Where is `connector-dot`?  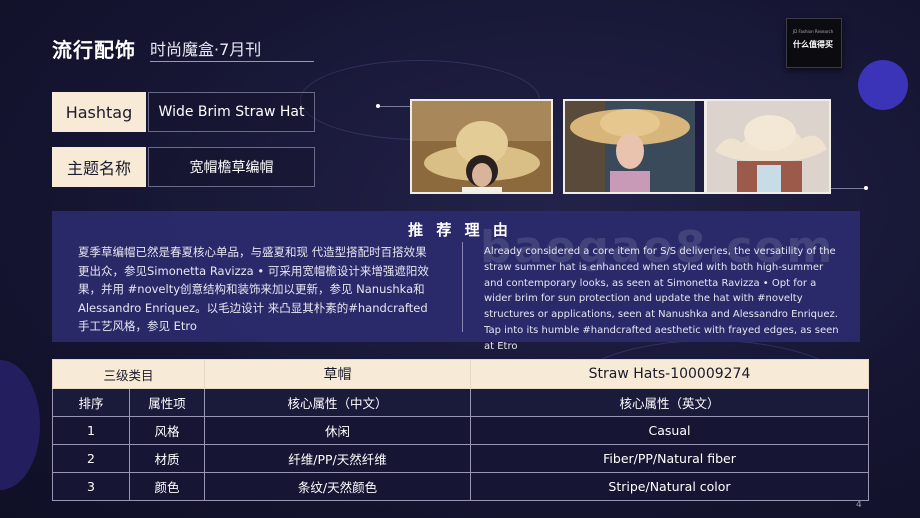
connector-dot is located at coordinates (866, 188).